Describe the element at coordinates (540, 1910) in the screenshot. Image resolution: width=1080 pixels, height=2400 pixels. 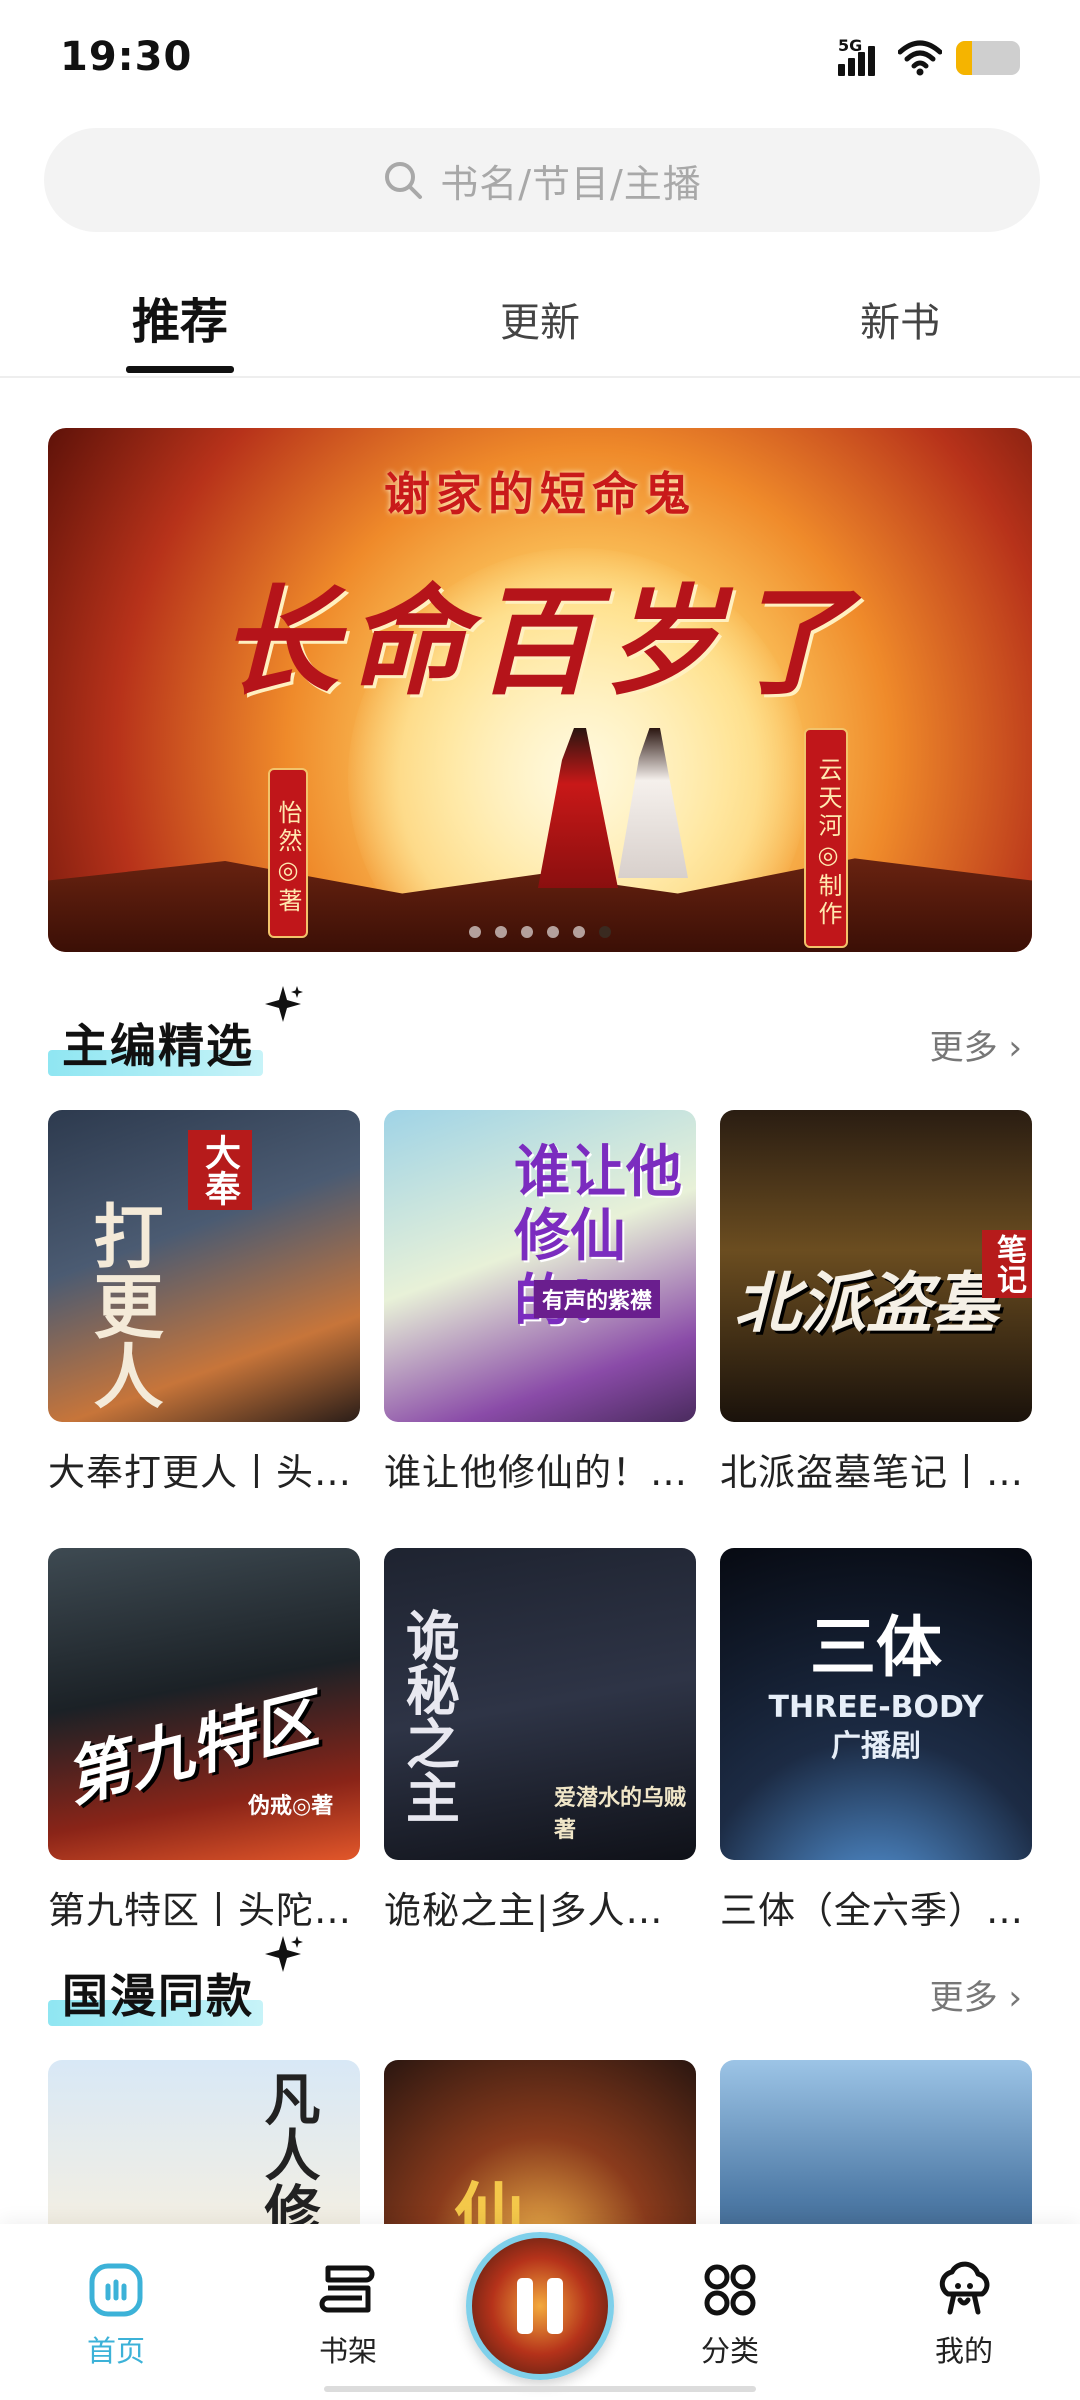
I see `book-title: 诡秘之主|多人有声剧` at that location.